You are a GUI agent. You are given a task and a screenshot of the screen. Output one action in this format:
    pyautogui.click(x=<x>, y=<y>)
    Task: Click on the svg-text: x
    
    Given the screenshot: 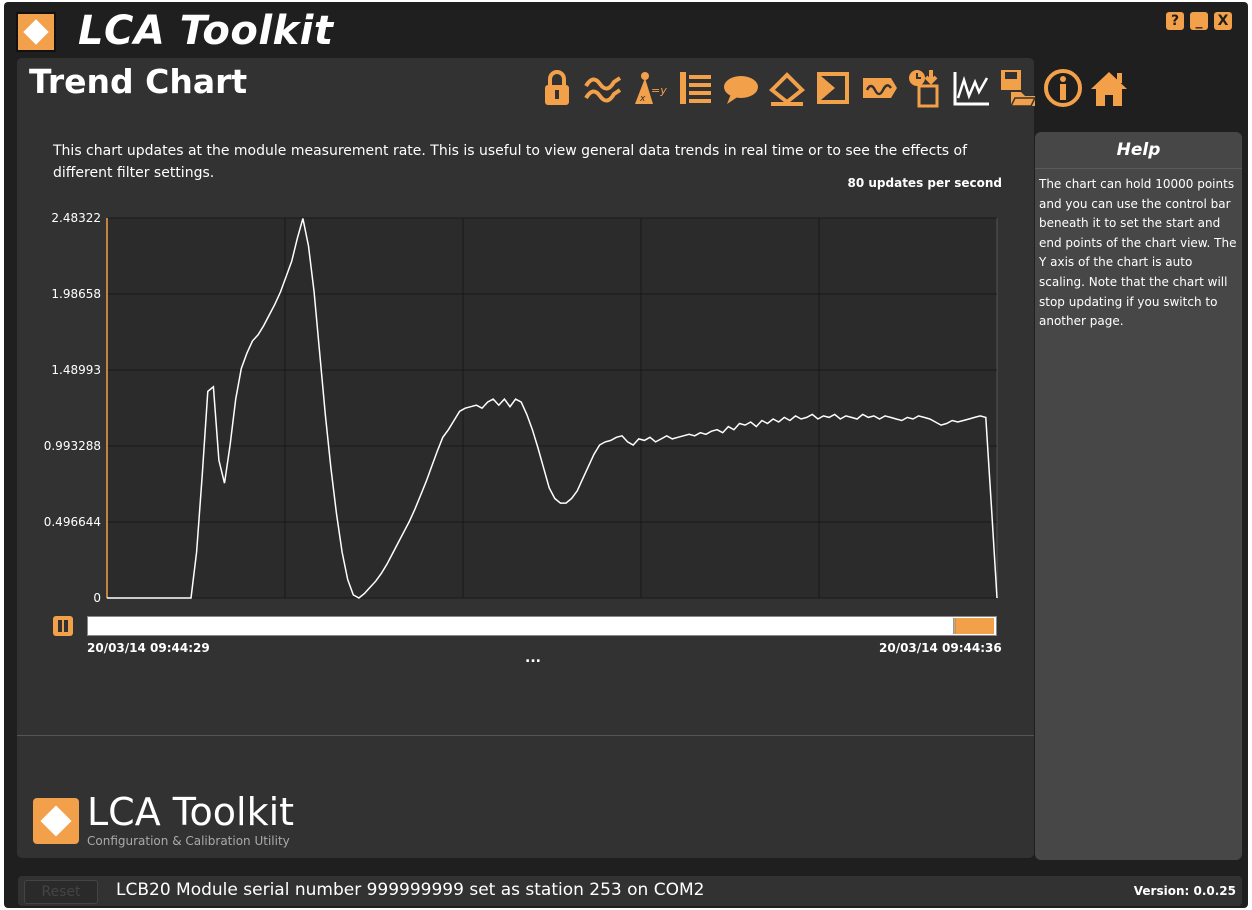 What is the action you would take?
    pyautogui.click(x=642, y=99)
    